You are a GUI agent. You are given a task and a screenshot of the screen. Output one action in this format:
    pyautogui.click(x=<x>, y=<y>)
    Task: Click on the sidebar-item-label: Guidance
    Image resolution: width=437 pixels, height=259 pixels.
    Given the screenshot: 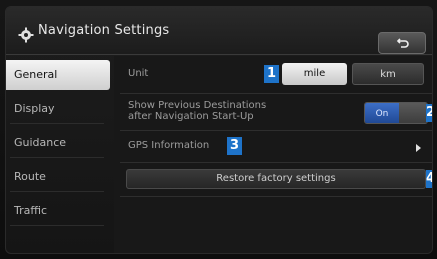 What is the action you would take?
    pyautogui.click(x=40, y=142)
    